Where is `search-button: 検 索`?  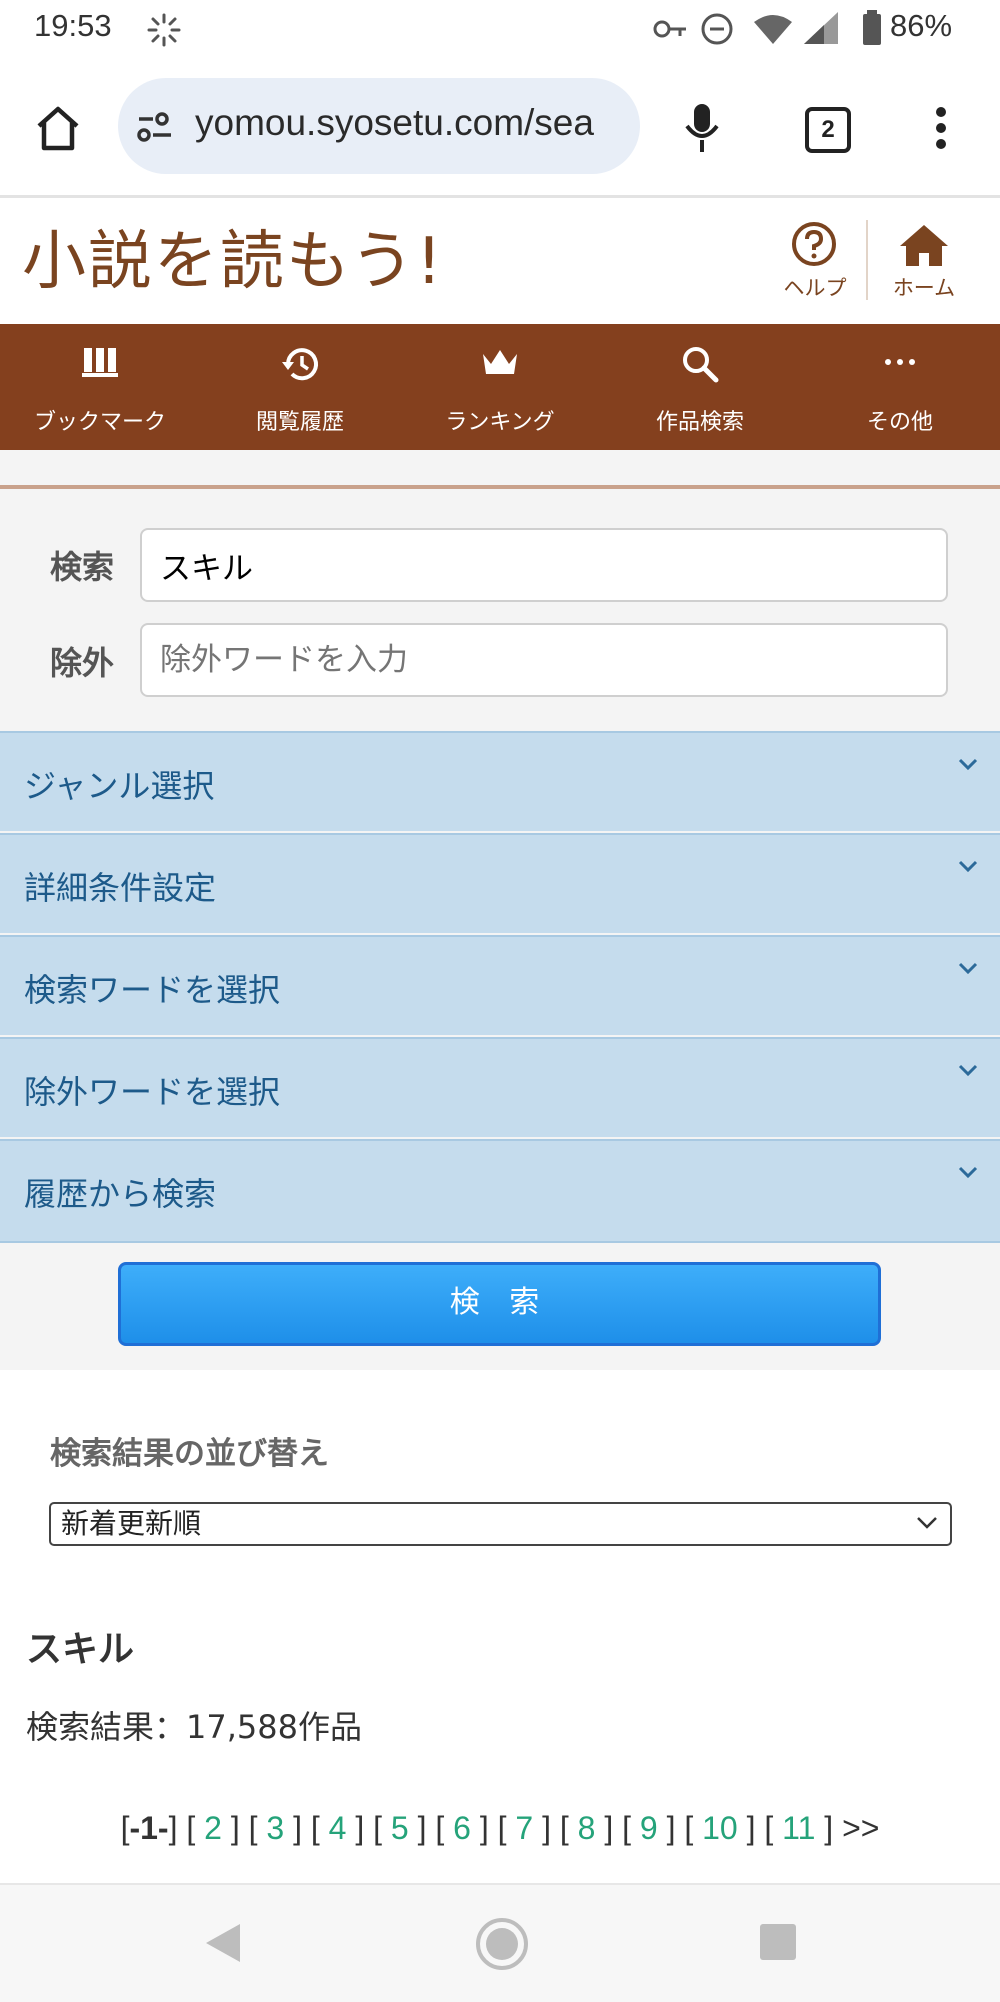
search-button: 検 索 is located at coordinates (499, 1304).